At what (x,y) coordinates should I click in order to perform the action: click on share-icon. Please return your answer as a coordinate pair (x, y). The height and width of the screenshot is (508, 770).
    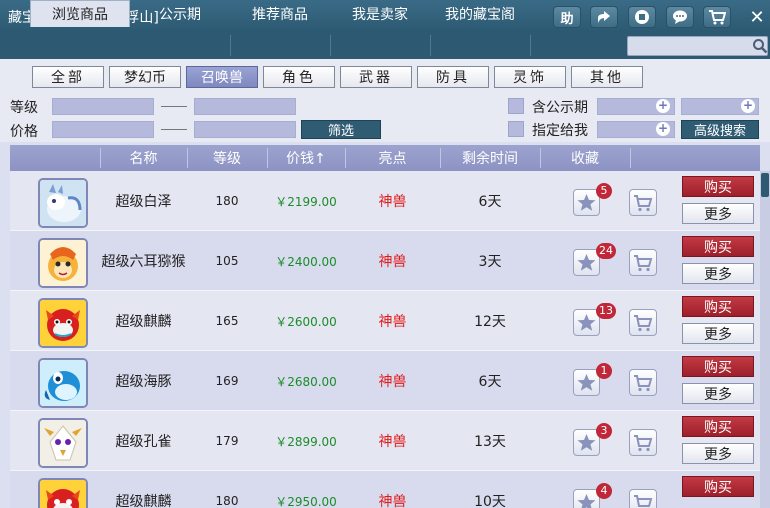
    Looking at the image, I should click on (604, 17).